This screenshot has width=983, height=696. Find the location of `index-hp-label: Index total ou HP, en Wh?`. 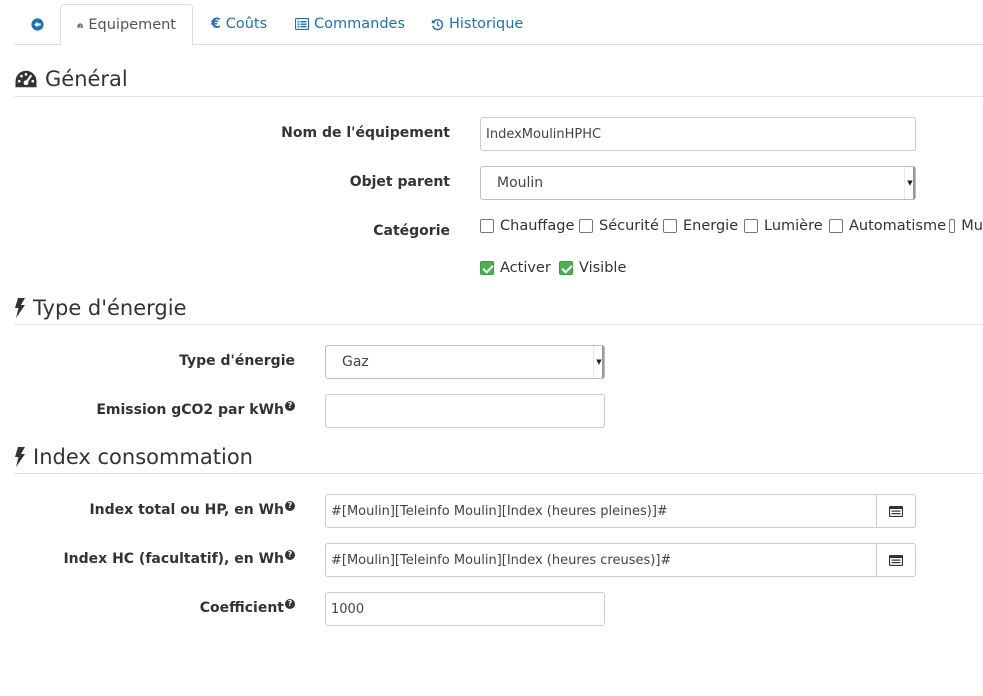

index-hp-label: Index total ou HP, en Wh? is located at coordinates (192, 509).